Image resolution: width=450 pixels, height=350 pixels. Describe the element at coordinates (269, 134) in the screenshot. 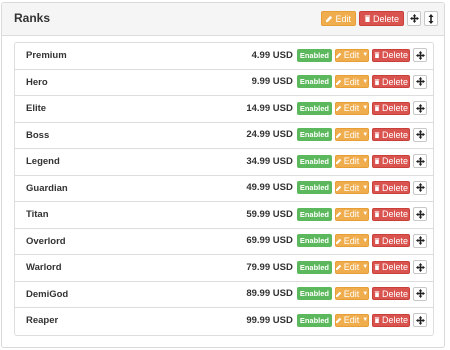

I see `rank-price: 24.99 USD` at that location.